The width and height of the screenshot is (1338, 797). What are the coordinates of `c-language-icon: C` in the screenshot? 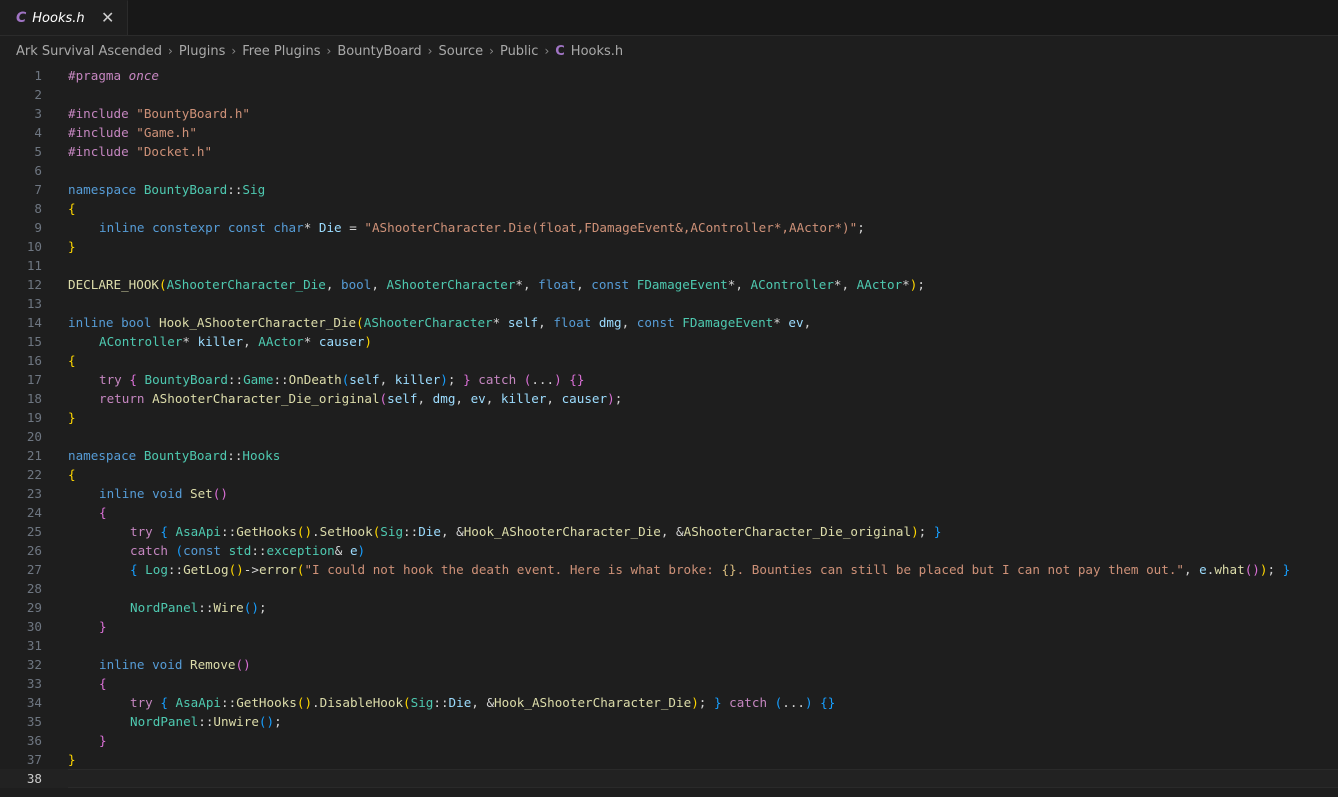 It's located at (21, 18).